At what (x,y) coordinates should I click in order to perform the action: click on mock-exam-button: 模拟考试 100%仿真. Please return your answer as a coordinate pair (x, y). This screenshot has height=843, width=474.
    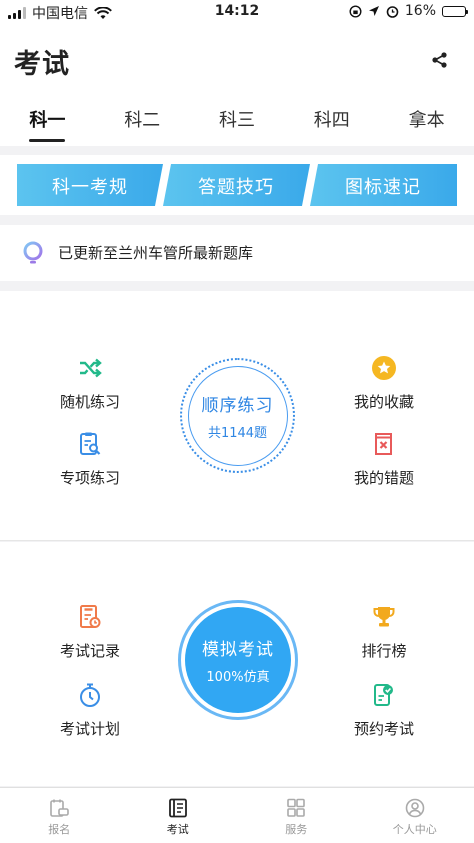
    Looking at the image, I should click on (238, 660).